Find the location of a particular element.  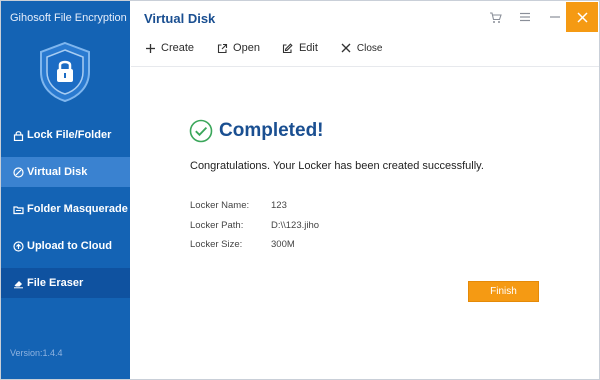

masquerade-icon is located at coordinates (18, 209).